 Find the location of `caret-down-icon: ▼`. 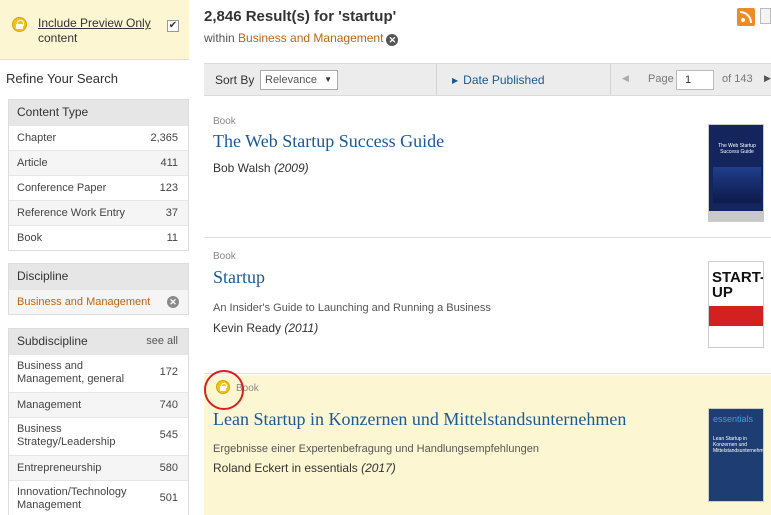

caret-down-icon: ▼ is located at coordinates (328, 79).